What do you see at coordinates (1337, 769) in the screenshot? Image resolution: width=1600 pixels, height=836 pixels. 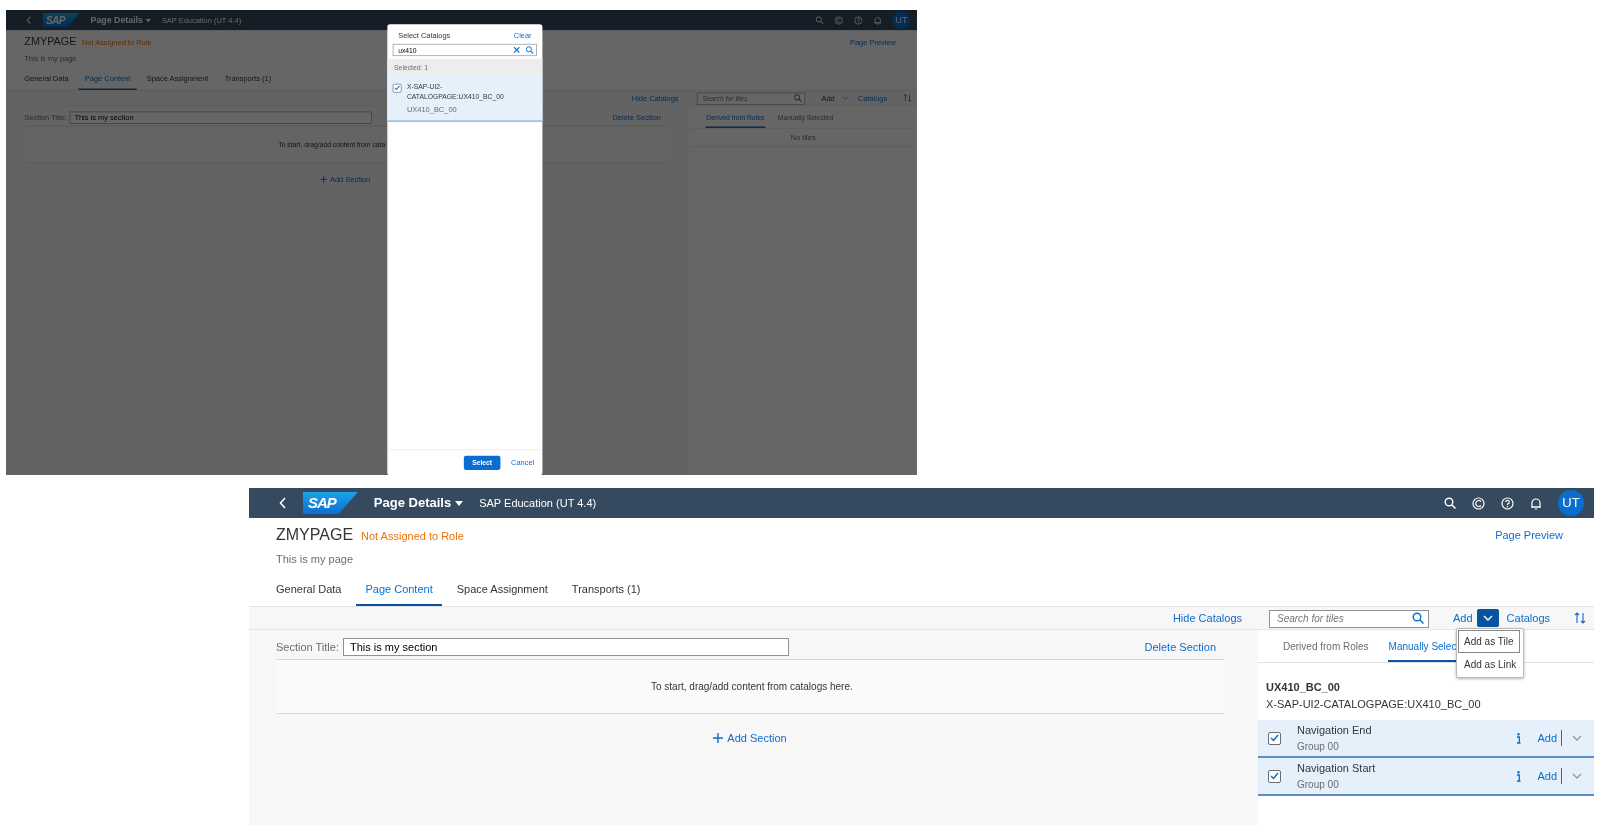 I see `tile-title: Navigation Start` at bounding box center [1337, 769].